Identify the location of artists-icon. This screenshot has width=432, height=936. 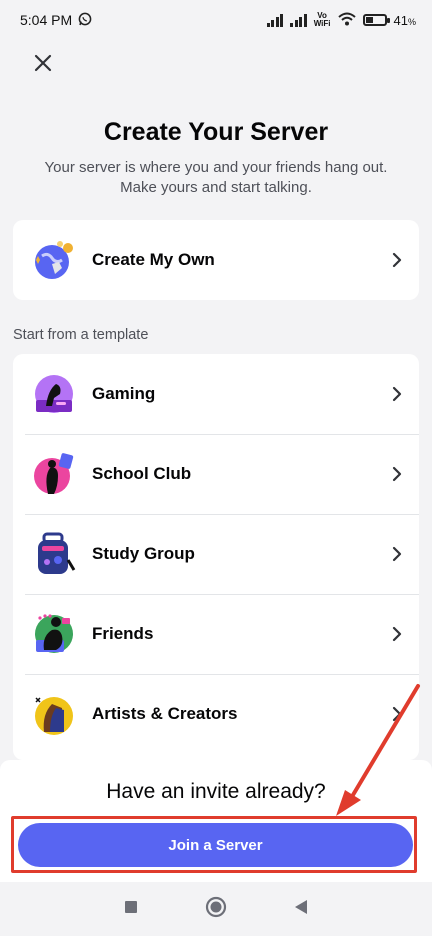
(54, 716).